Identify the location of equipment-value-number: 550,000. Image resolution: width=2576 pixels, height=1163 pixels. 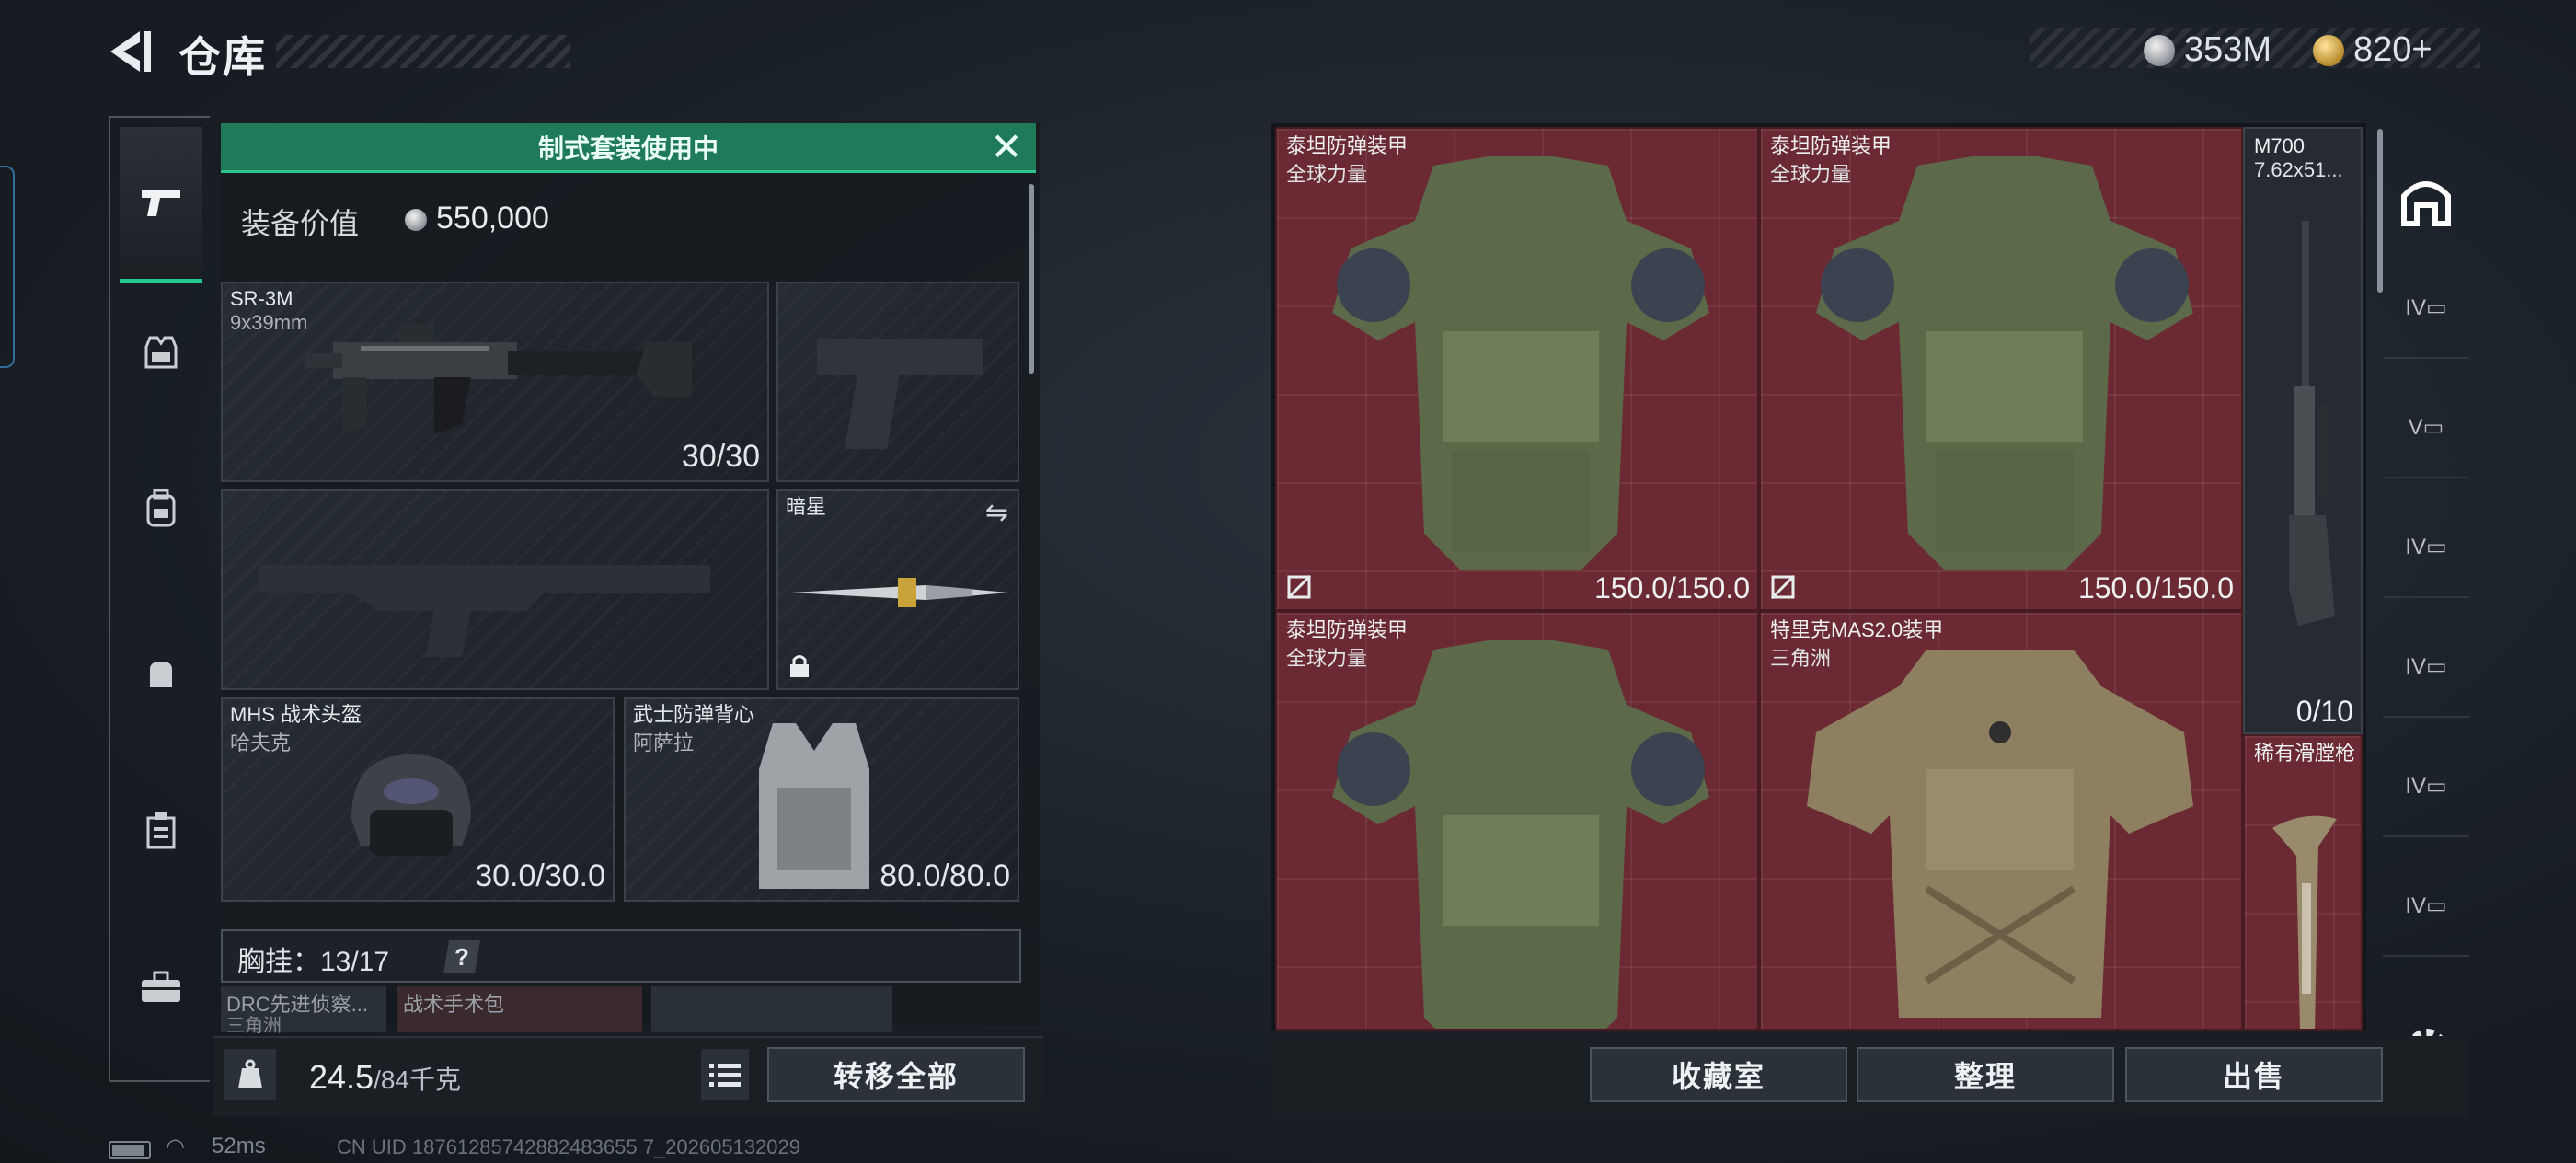
(493, 218).